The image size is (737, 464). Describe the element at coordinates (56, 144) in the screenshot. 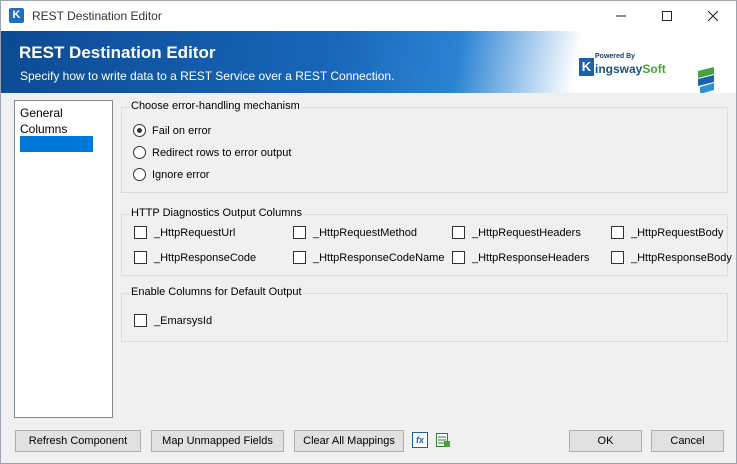

I see `nav-item-selected` at that location.